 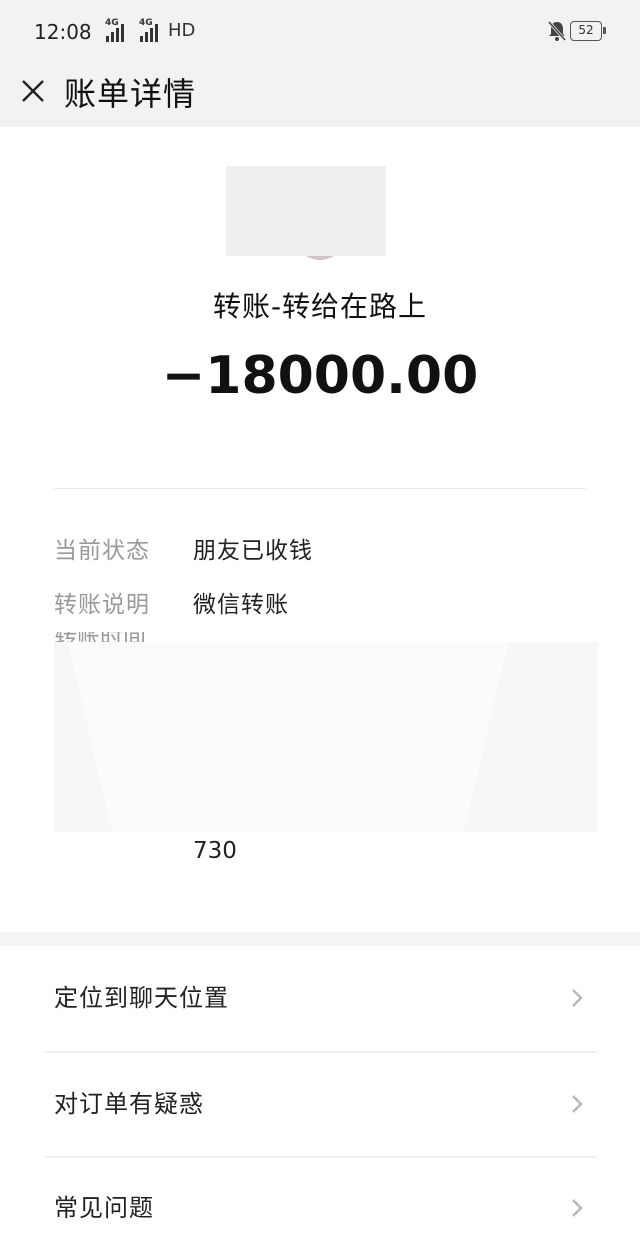 What do you see at coordinates (114, 637) in the screenshot?
I see `hidden-row-label: 转账时间` at bounding box center [114, 637].